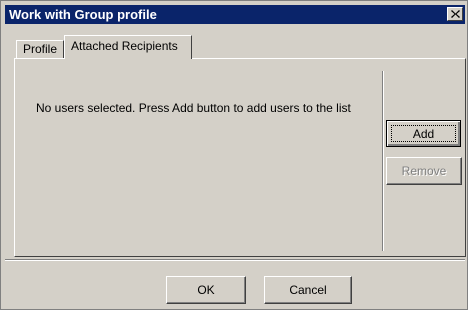 The image size is (468, 310). I want to click on close-icon, so click(455, 14).